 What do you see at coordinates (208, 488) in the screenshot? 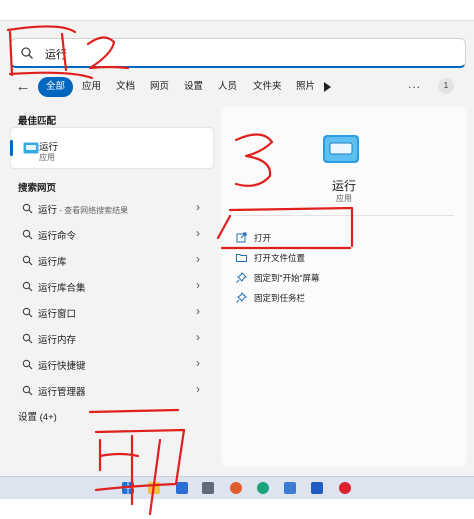
I see `notepad-icon` at bounding box center [208, 488].